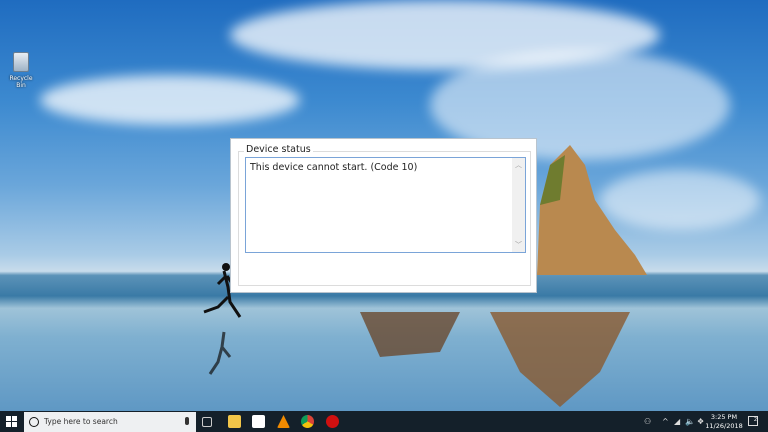  I want to click on notification-icon: 2, so click(753, 421).